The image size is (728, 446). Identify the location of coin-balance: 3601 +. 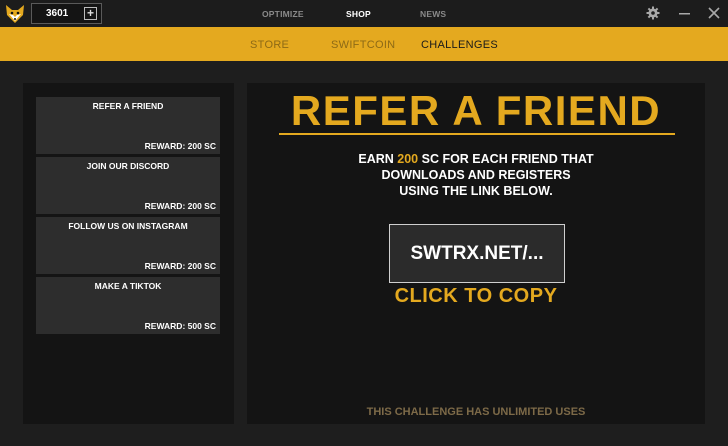
(66, 13).